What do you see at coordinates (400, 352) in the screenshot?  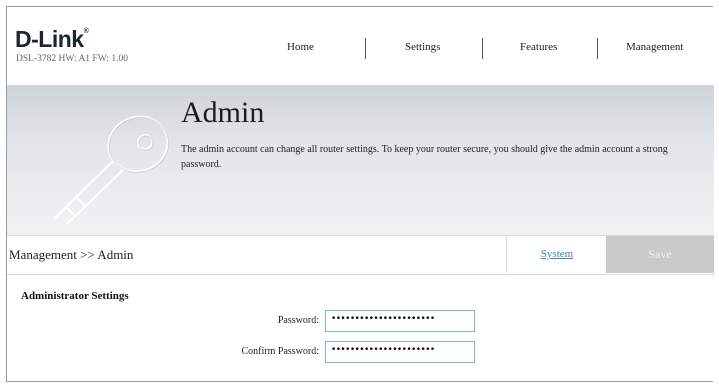 I see `confirm-password-field: ••••••••••••••••••••••` at bounding box center [400, 352].